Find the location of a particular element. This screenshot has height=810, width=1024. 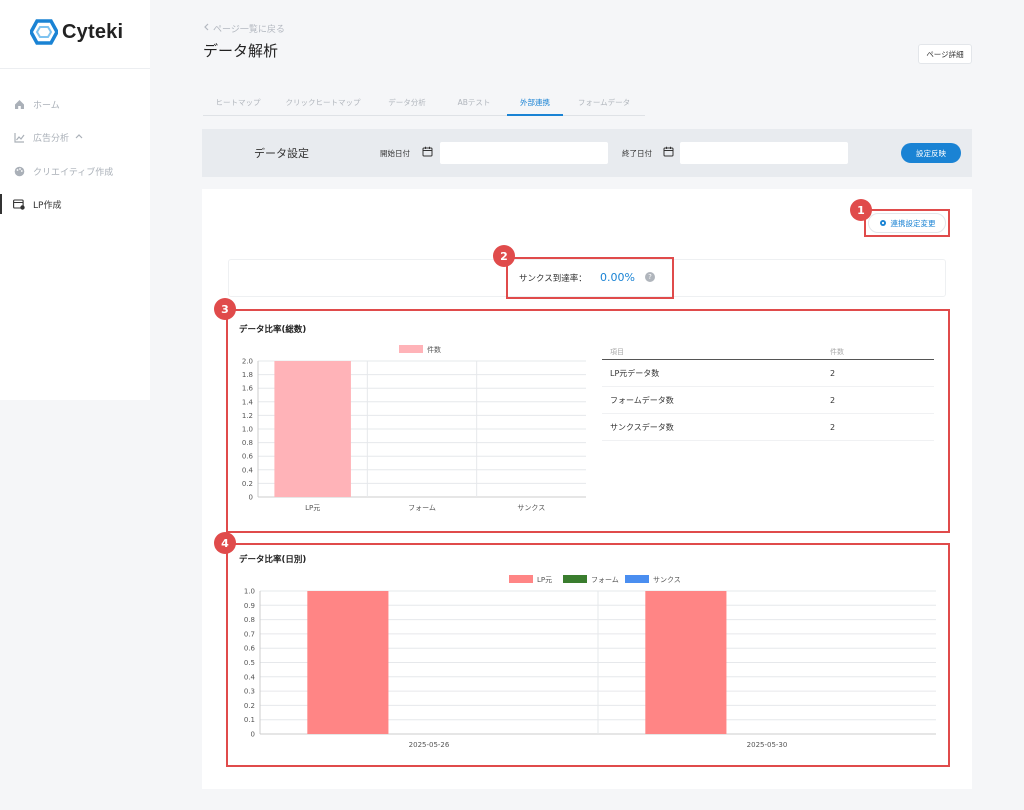

end-date-label: 終了日付 is located at coordinates (637, 153).